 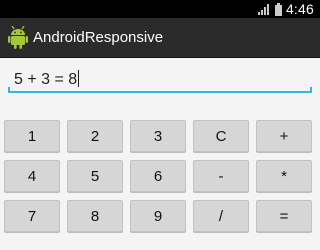 I want to click on key-9-button: 9, so click(x=158, y=216).